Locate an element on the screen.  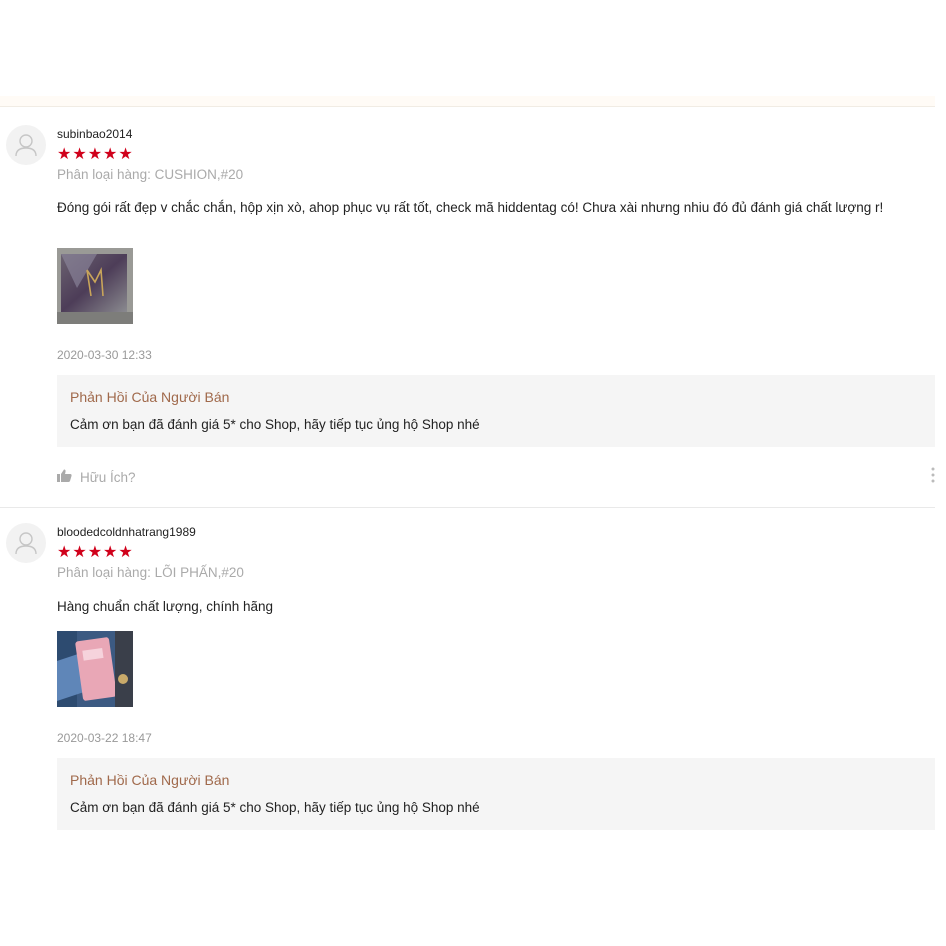
product-variation: Phân loại hàng: LÕI PHẤN,#20 is located at coordinates (150, 572).